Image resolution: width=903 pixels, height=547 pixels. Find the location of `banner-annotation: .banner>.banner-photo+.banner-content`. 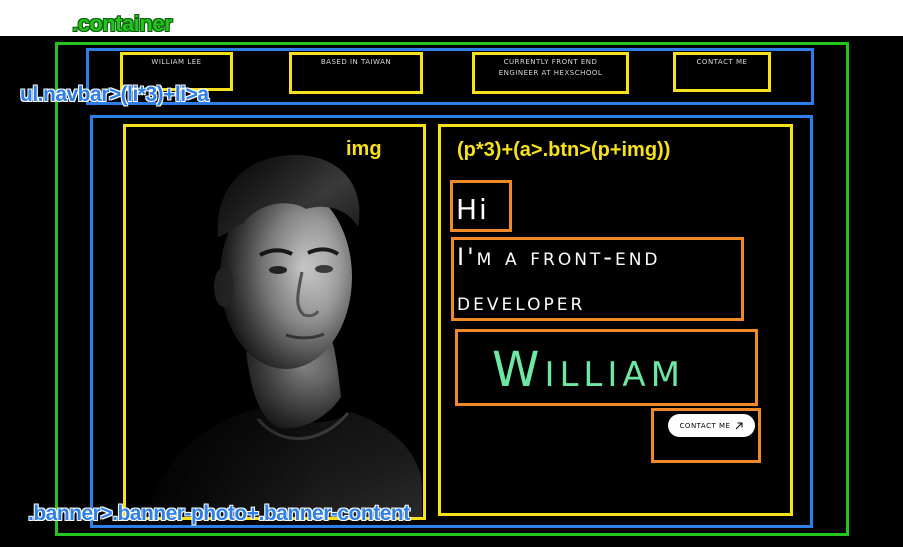

banner-annotation: .banner>.banner-photo+.banner-content is located at coordinates (219, 513).